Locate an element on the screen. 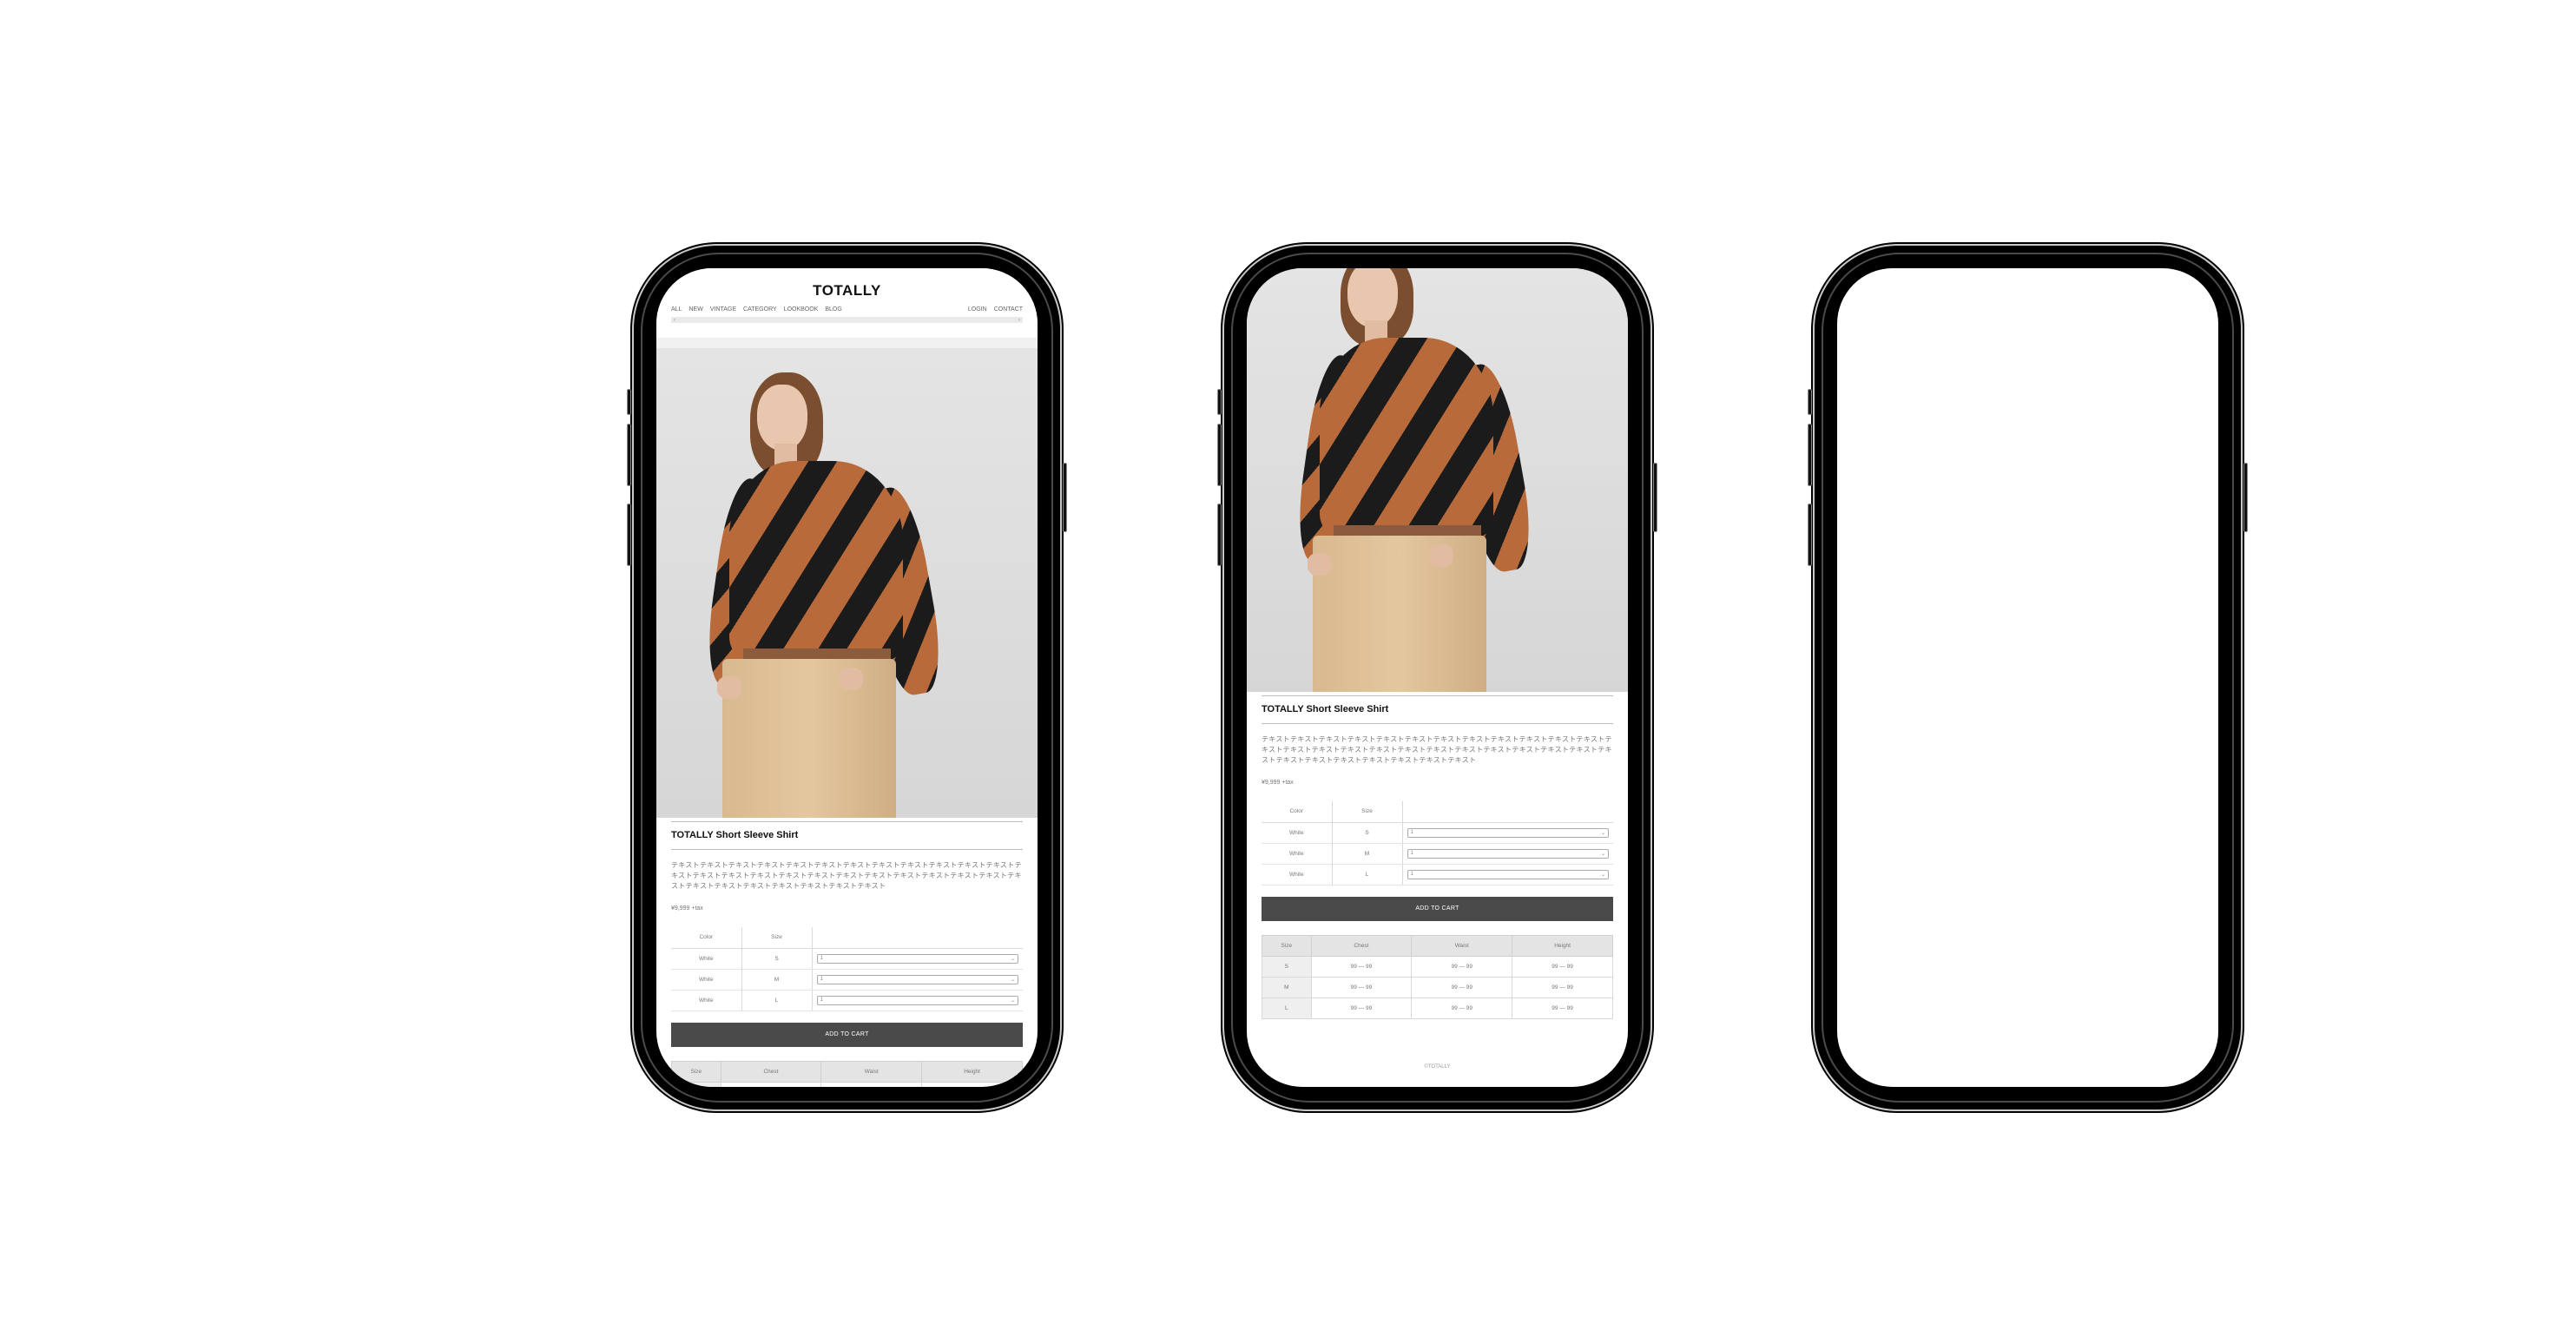 The image size is (2576, 1343). nav-all: ALL is located at coordinates (676, 309).